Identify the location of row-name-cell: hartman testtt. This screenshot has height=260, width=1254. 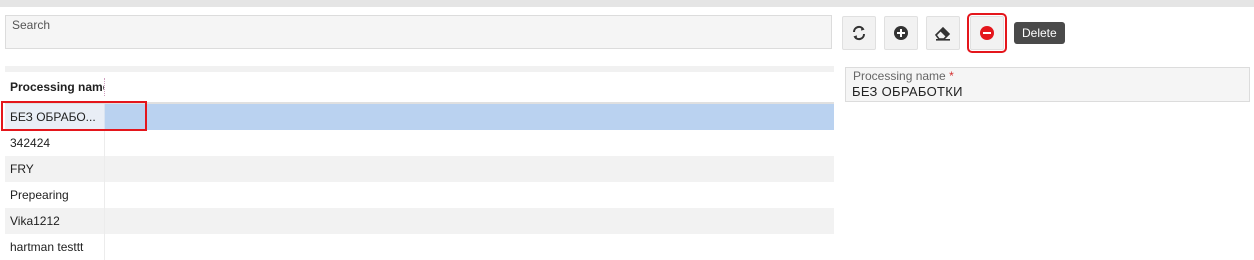
(55, 247).